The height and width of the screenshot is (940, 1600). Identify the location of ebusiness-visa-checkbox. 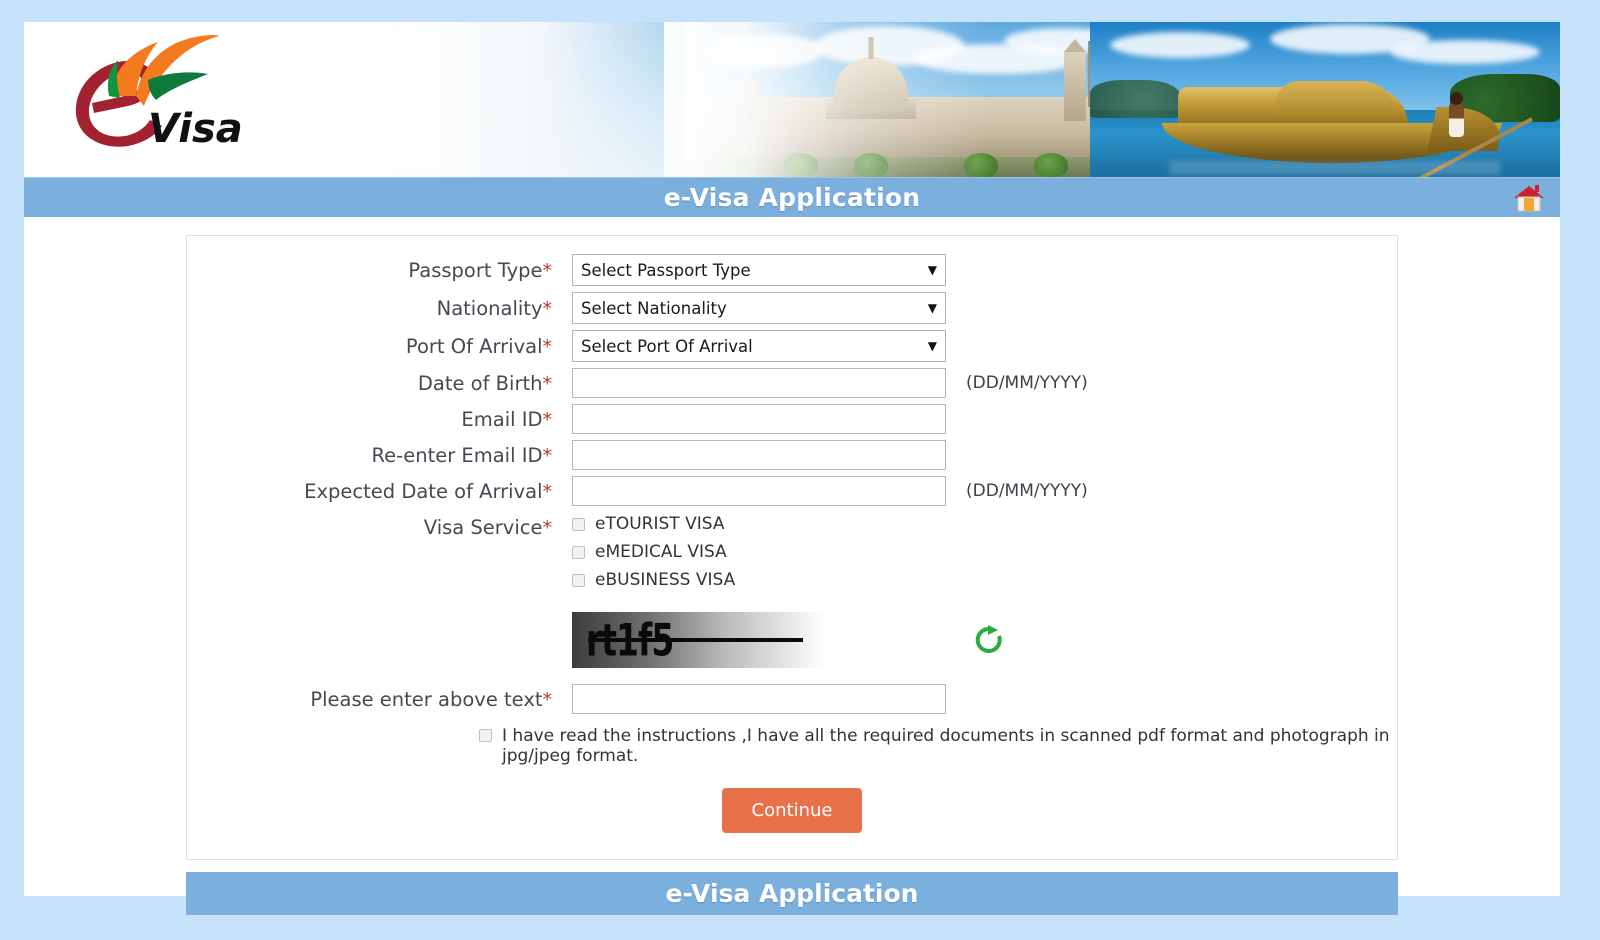
(578, 580).